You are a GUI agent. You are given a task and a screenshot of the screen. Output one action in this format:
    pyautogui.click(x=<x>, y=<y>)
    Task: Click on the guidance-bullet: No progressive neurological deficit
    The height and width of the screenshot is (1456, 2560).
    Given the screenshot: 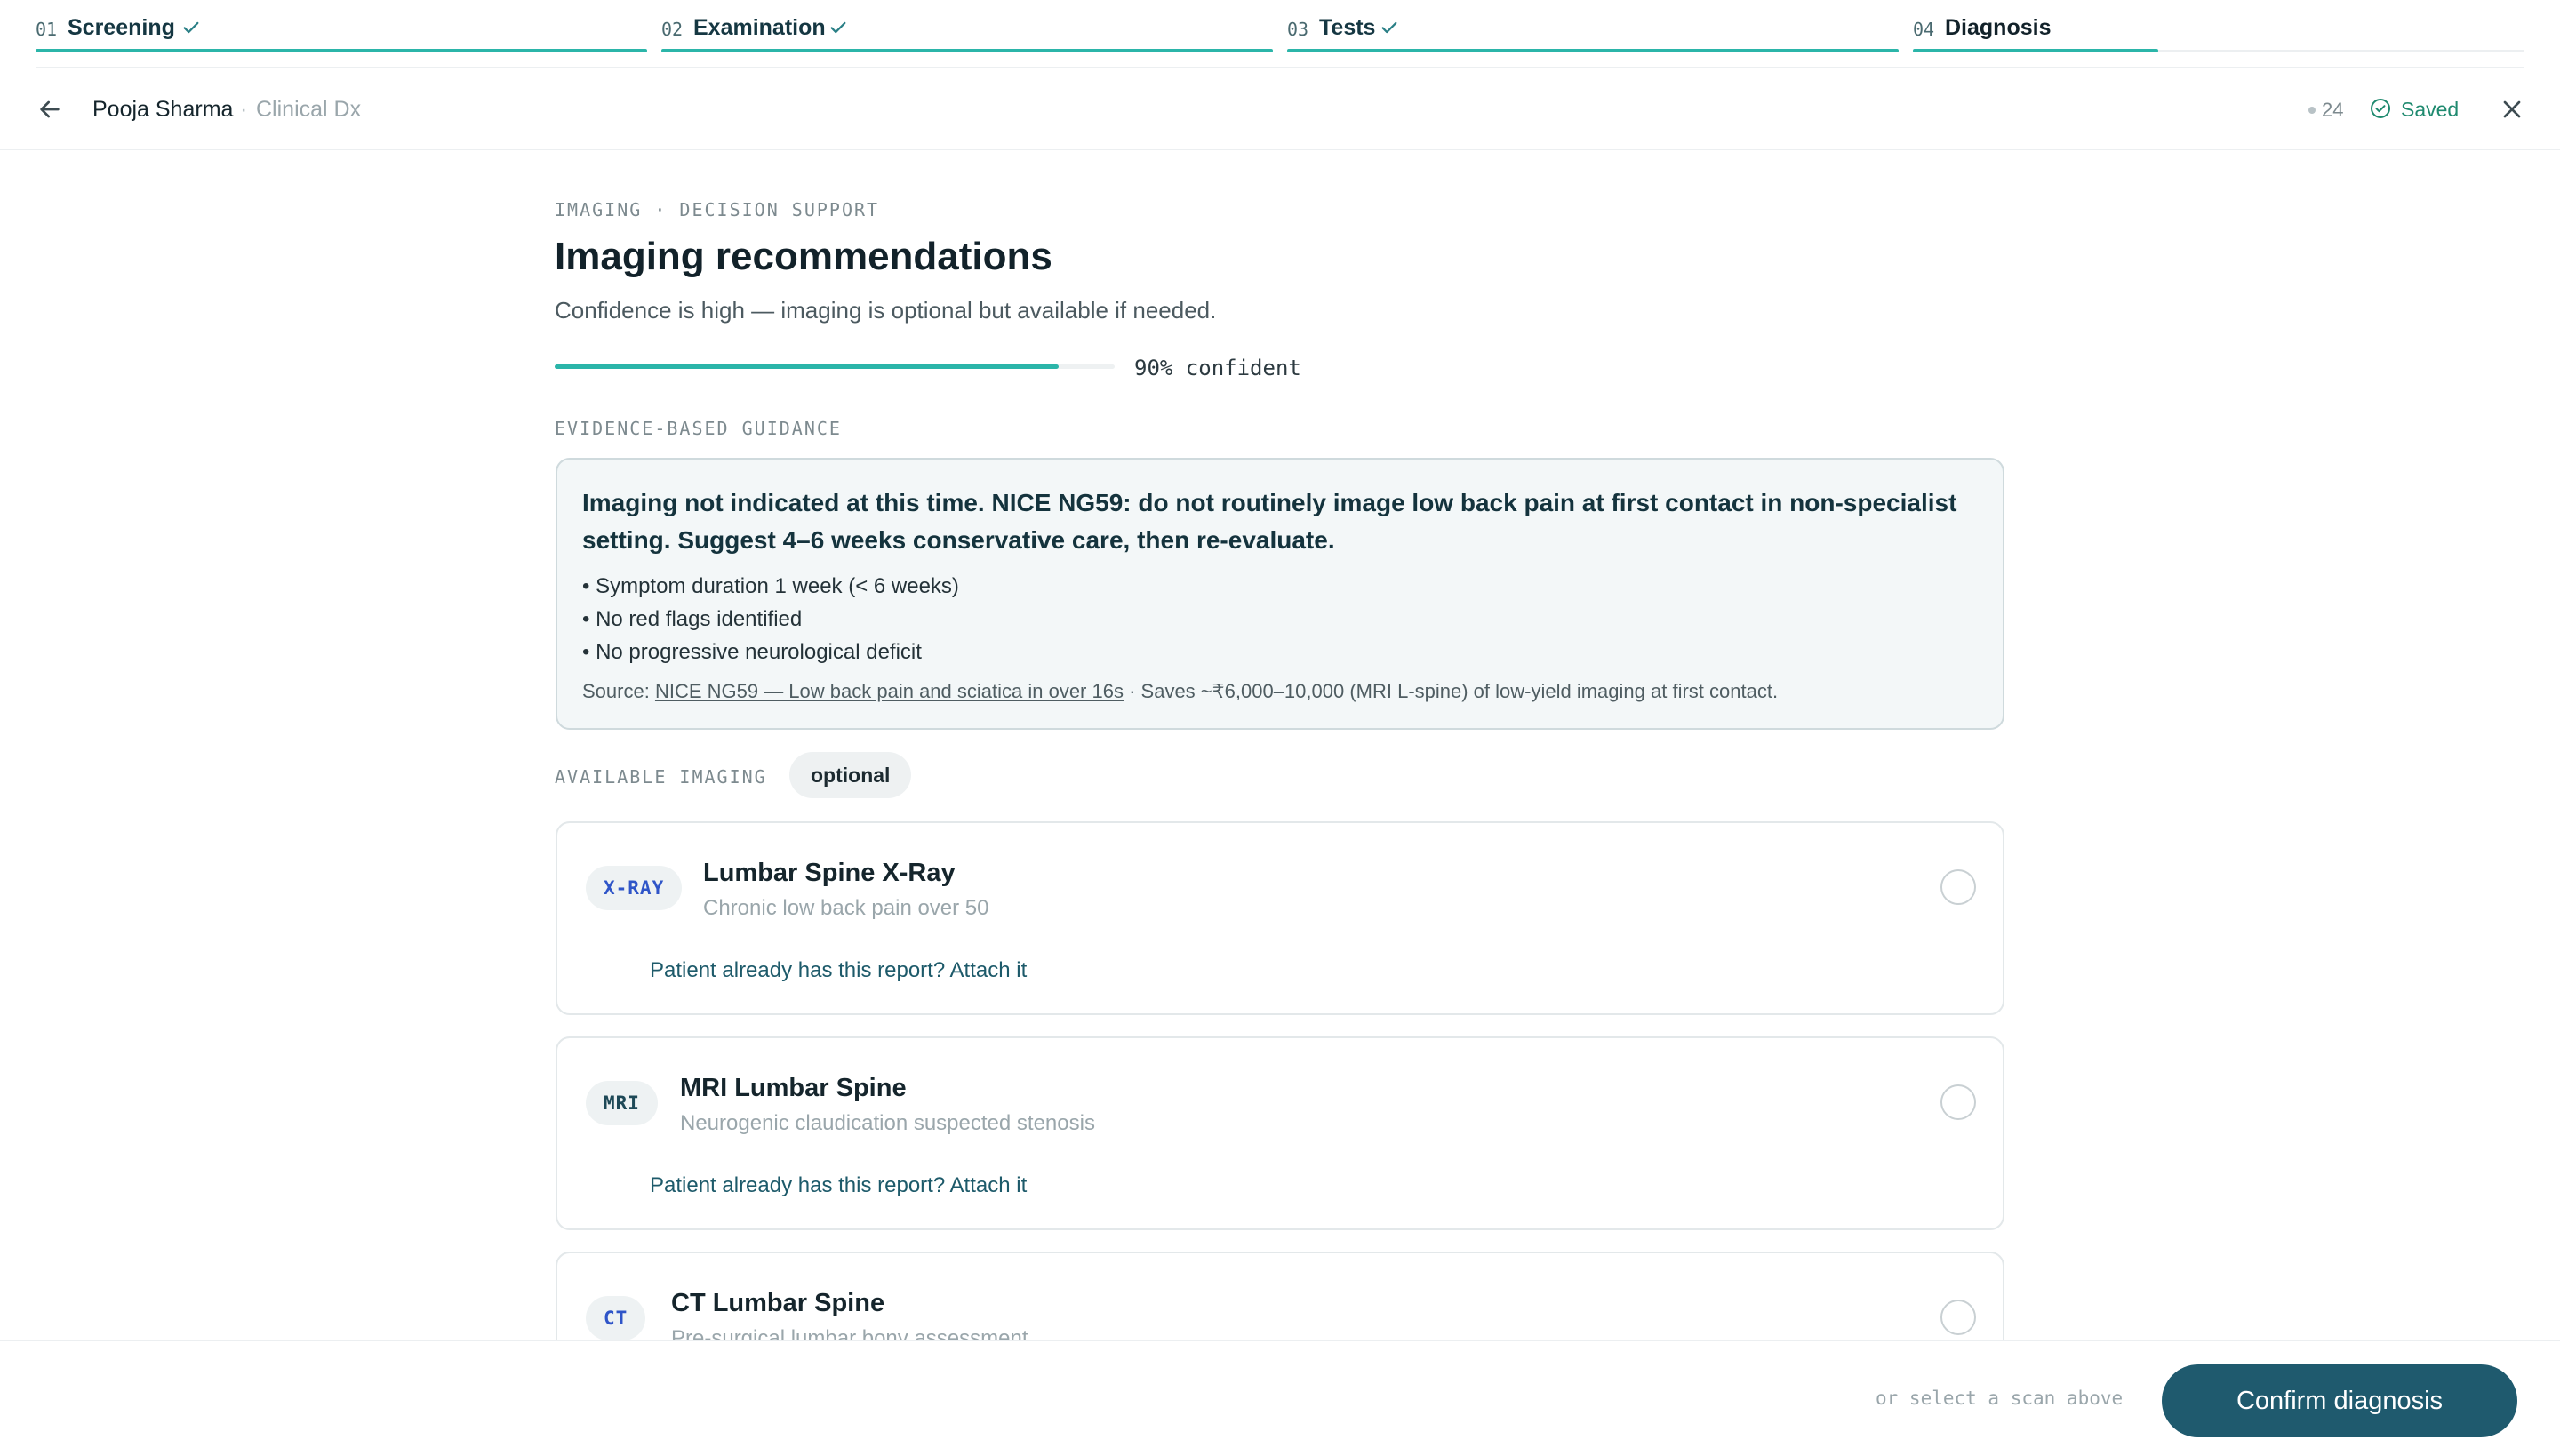 What is the action you would take?
    pyautogui.click(x=770, y=652)
    